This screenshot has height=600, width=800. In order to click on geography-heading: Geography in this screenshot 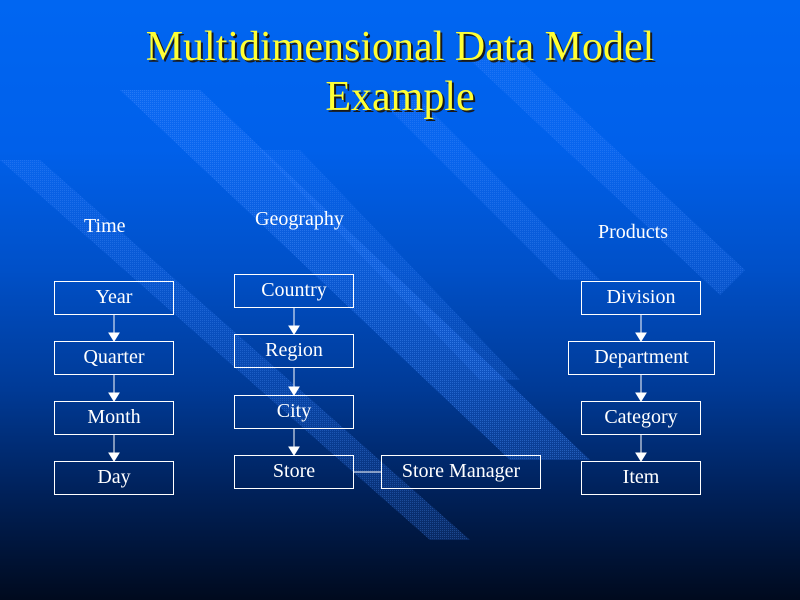, I will do `click(299, 219)`.